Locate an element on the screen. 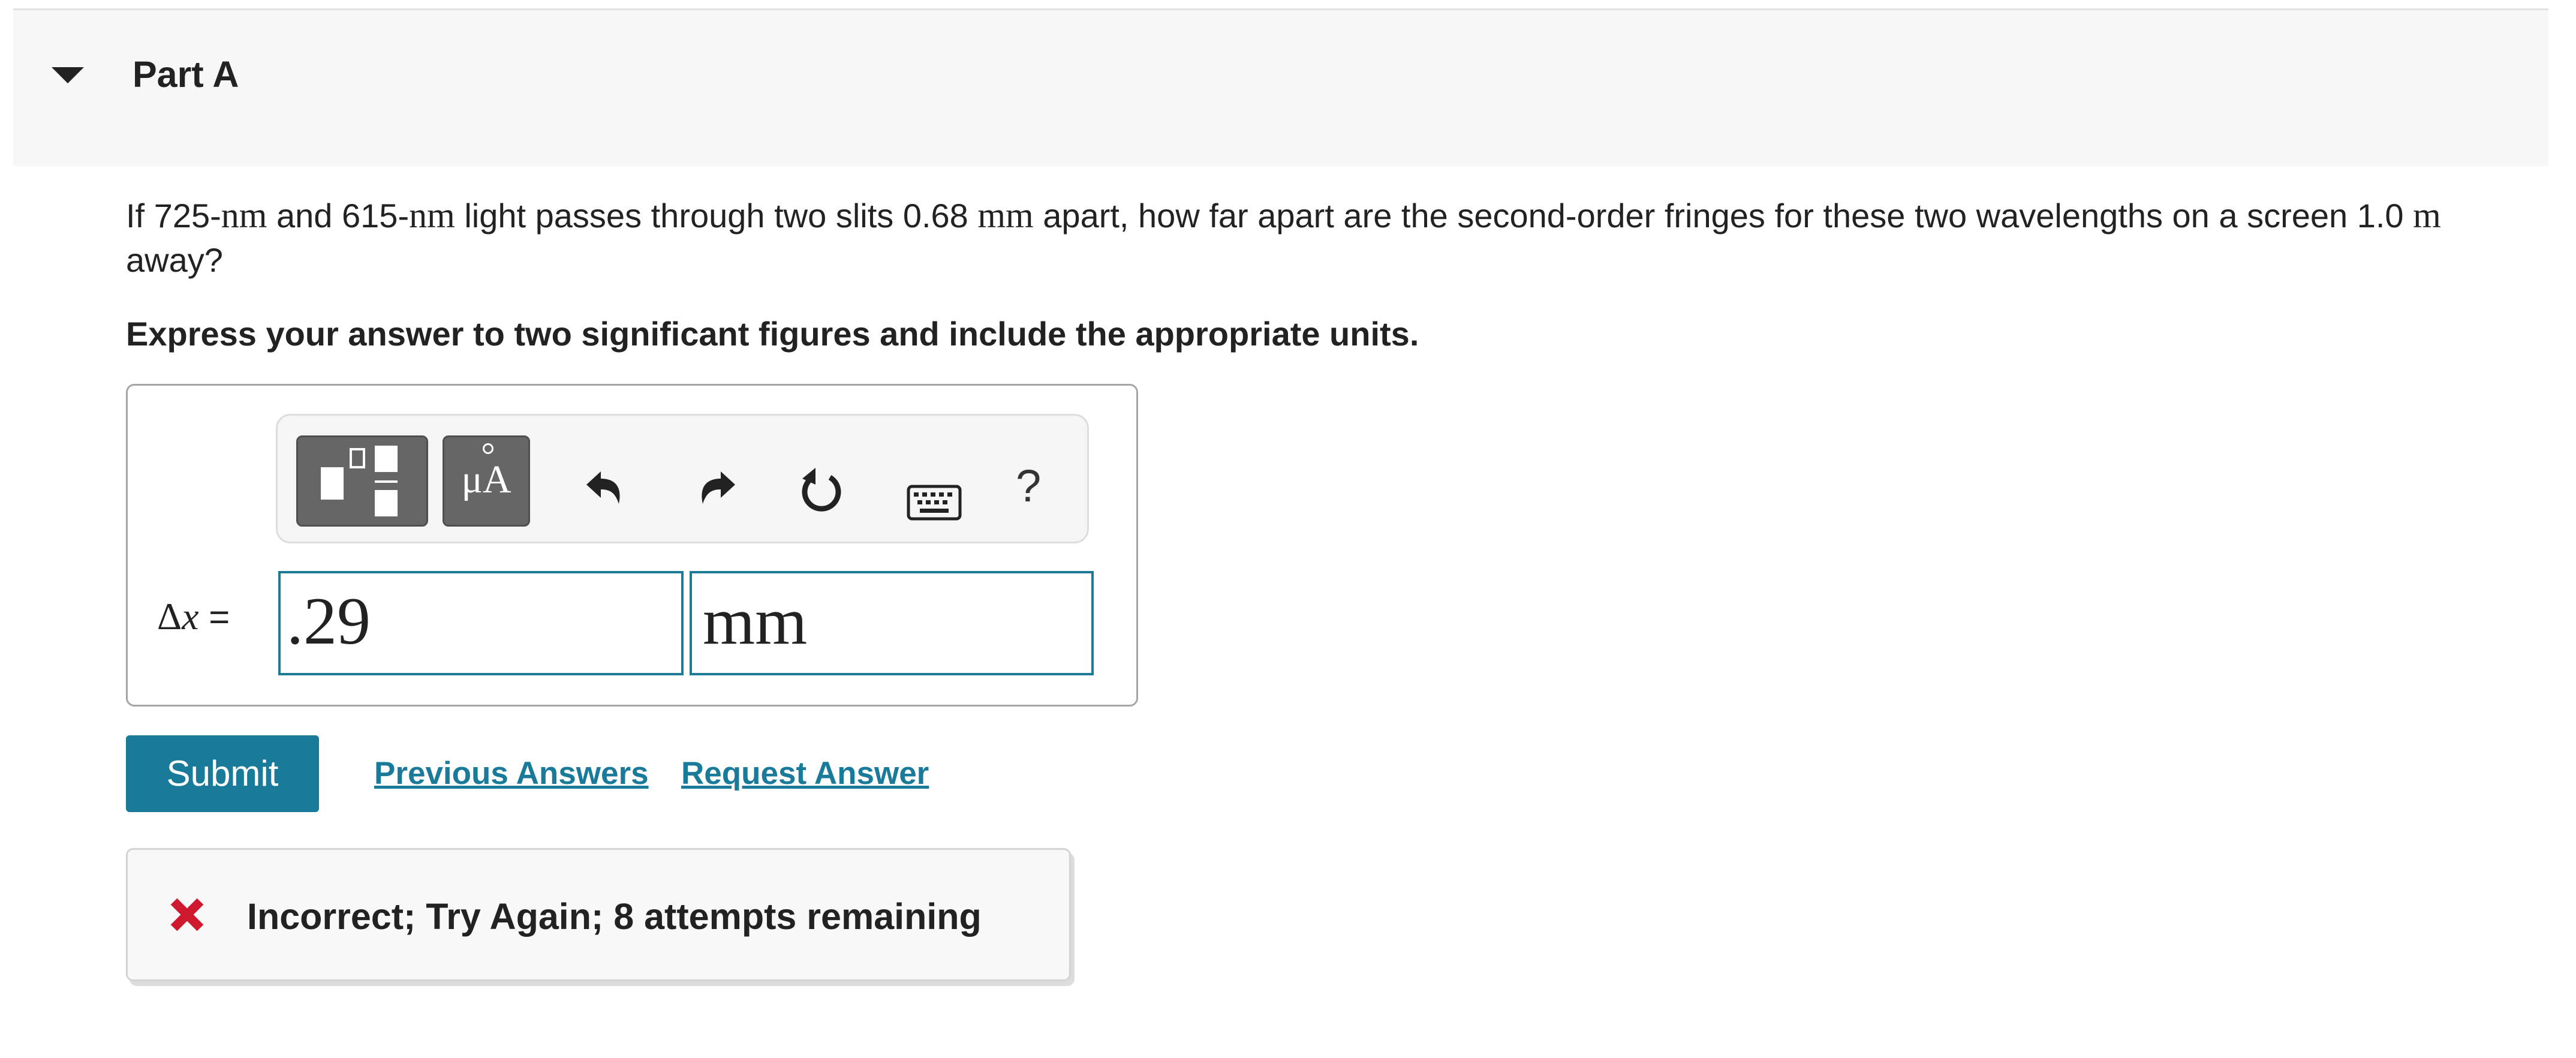 This screenshot has width=2576, height=1058. submit-button: Submit is located at coordinates (222, 773).